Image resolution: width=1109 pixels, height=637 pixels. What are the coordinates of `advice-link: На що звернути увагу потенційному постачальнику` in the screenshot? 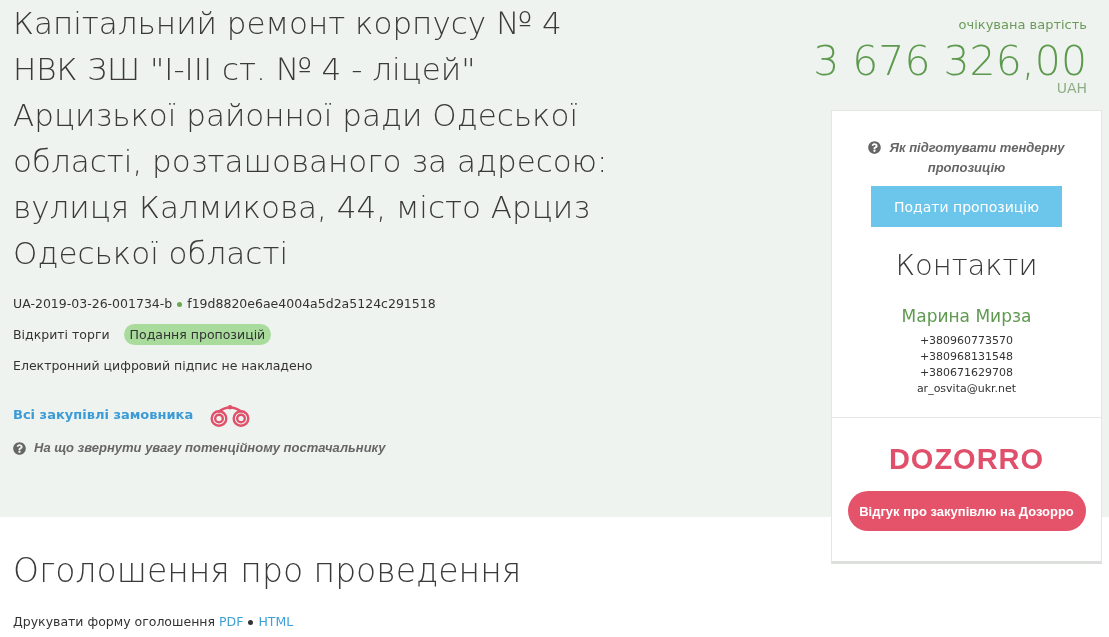 It's located at (210, 448).